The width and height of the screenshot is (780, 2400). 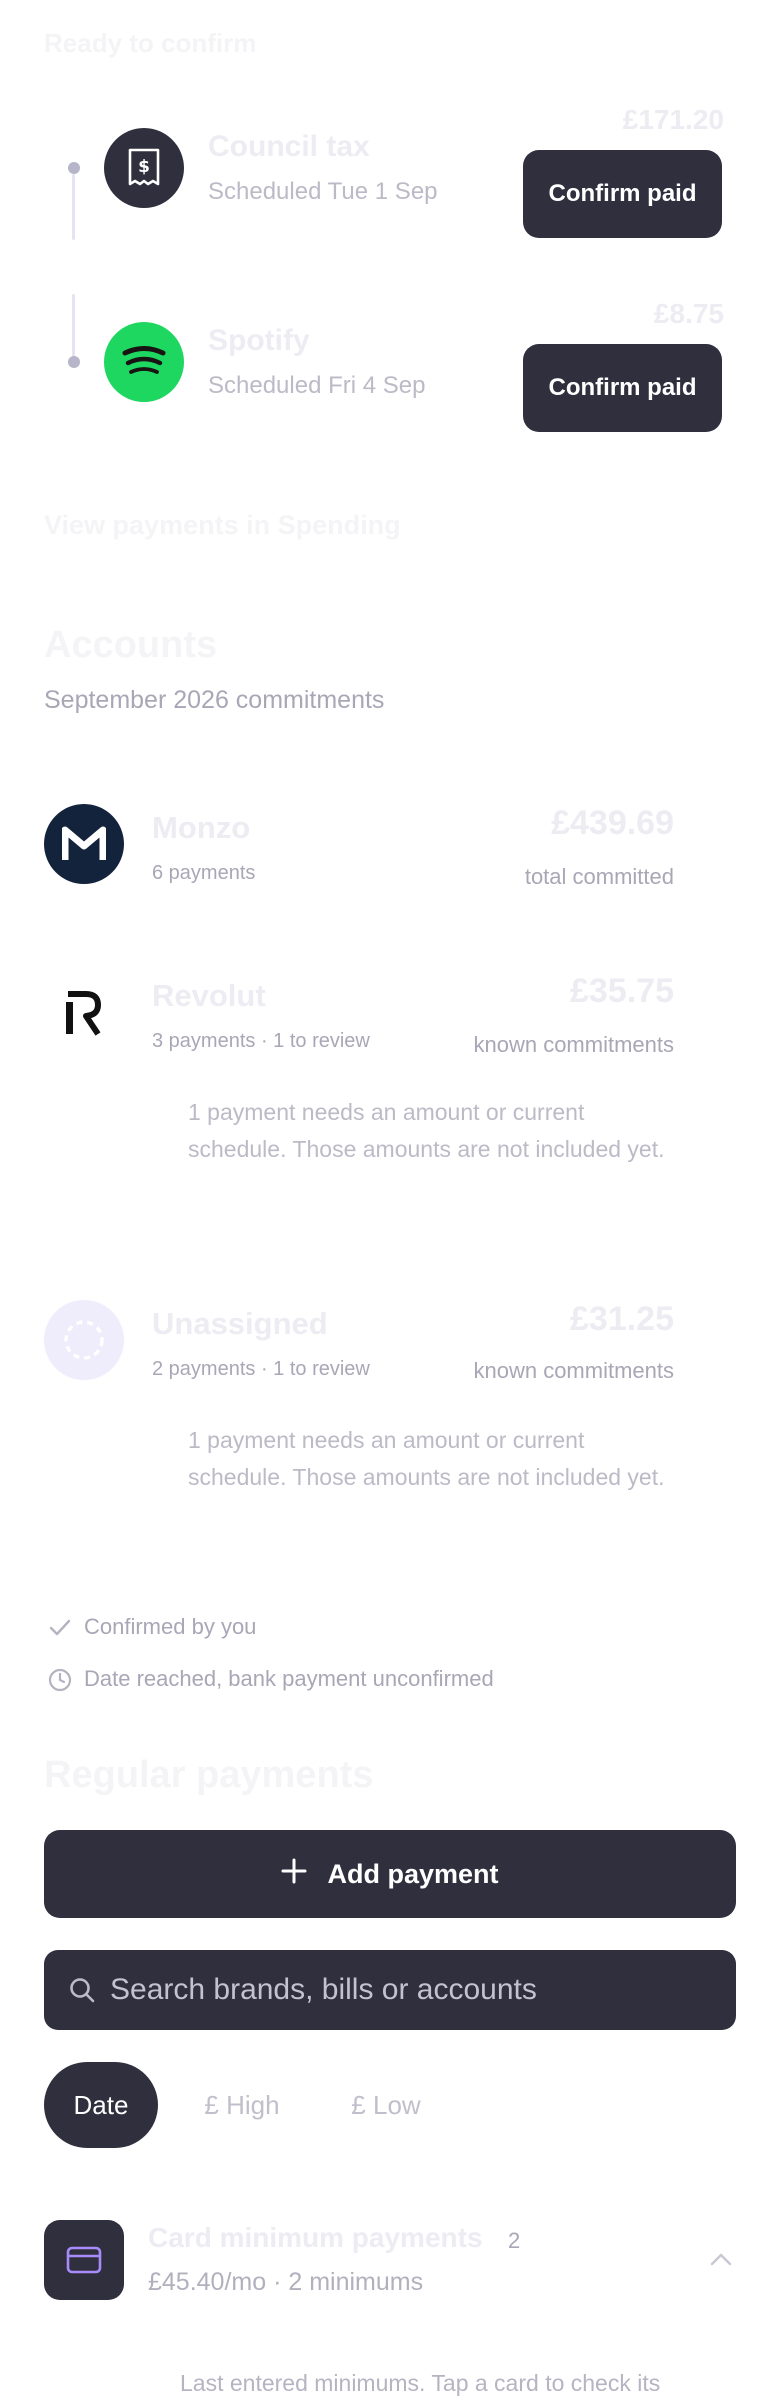 What do you see at coordinates (721, 2259) in the screenshot?
I see `chevron-up-icon` at bounding box center [721, 2259].